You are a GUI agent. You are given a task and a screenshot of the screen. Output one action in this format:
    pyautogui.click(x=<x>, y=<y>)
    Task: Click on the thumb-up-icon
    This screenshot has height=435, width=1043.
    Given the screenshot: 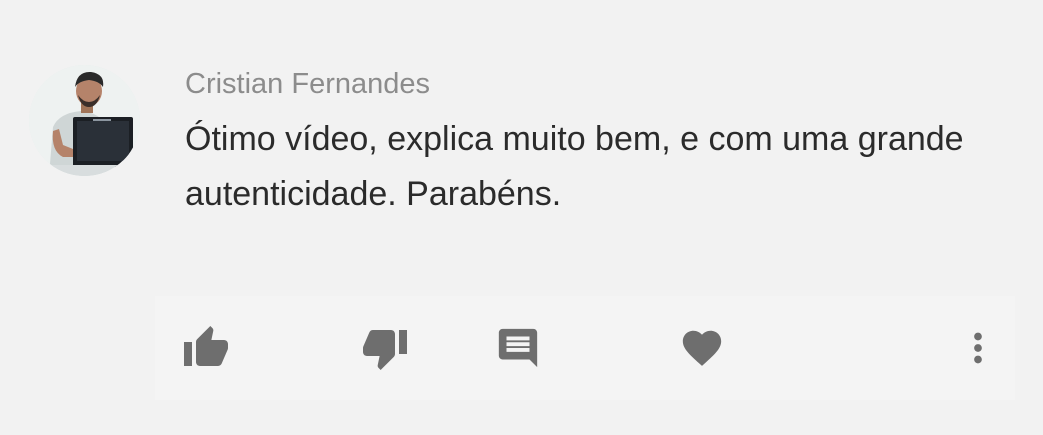 What is the action you would take?
    pyautogui.click(x=206, y=346)
    